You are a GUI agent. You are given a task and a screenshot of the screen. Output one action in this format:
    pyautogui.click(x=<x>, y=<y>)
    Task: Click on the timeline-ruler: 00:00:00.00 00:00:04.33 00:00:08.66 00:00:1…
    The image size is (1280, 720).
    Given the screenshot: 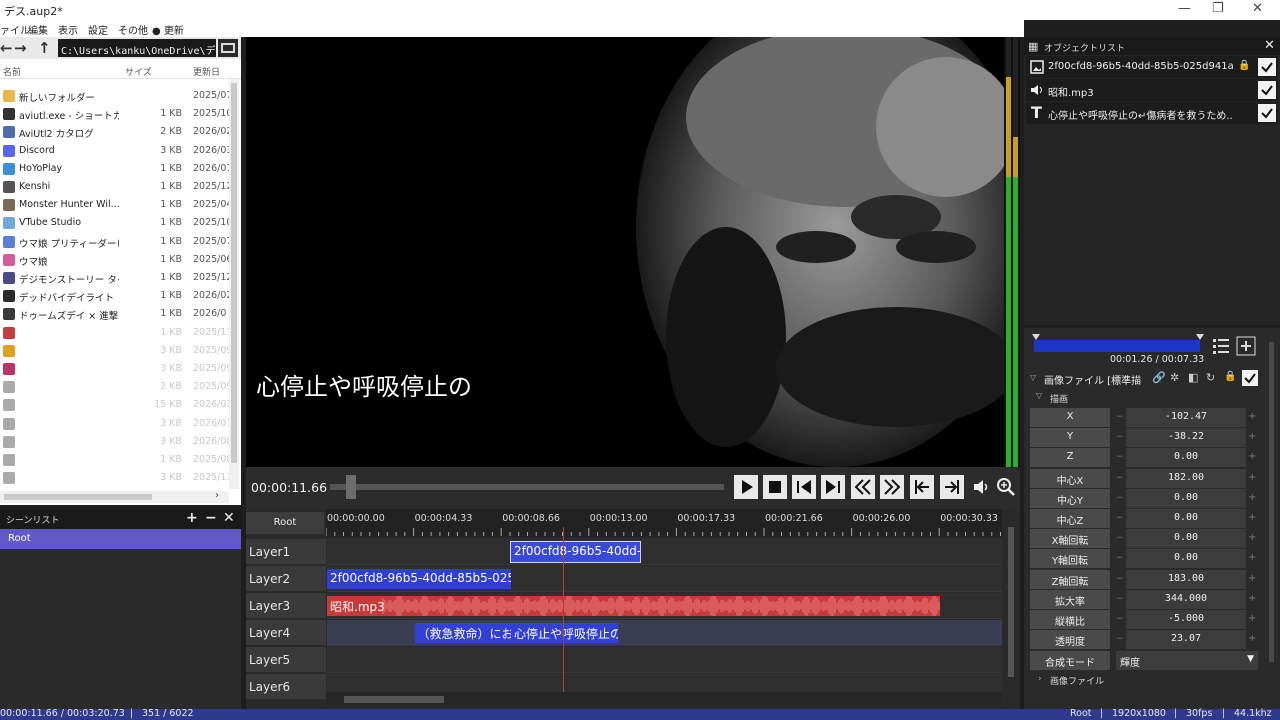 What is the action you would take?
    pyautogui.click(x=664, y=523)
    